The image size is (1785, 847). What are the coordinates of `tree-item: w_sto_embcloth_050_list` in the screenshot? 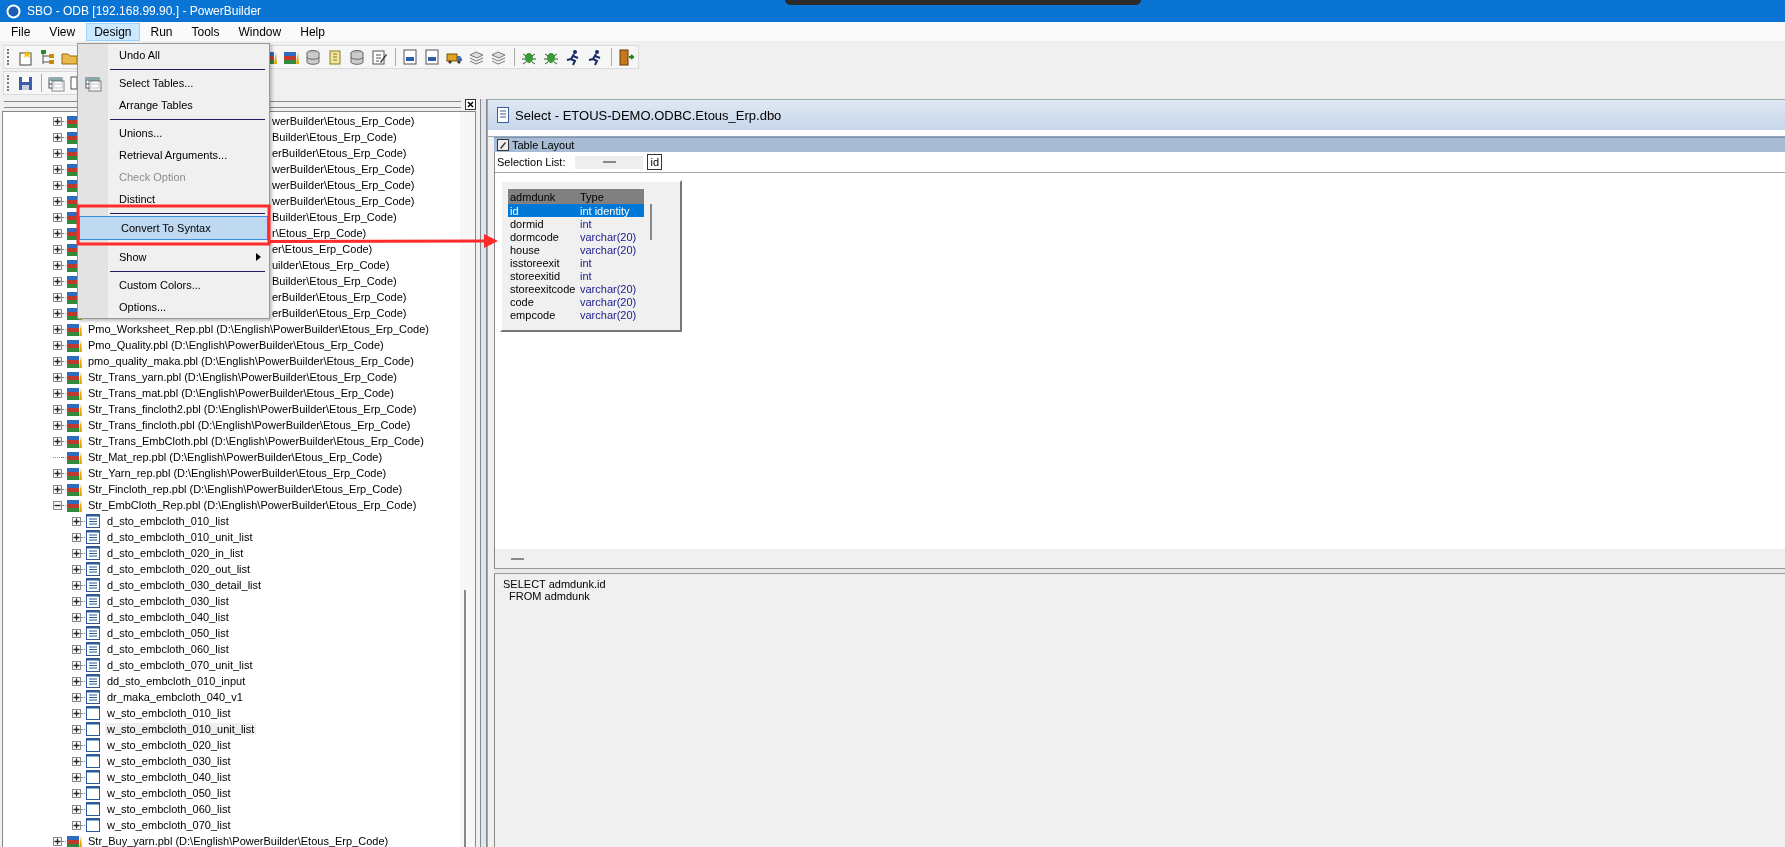 It's located at (169, 793).